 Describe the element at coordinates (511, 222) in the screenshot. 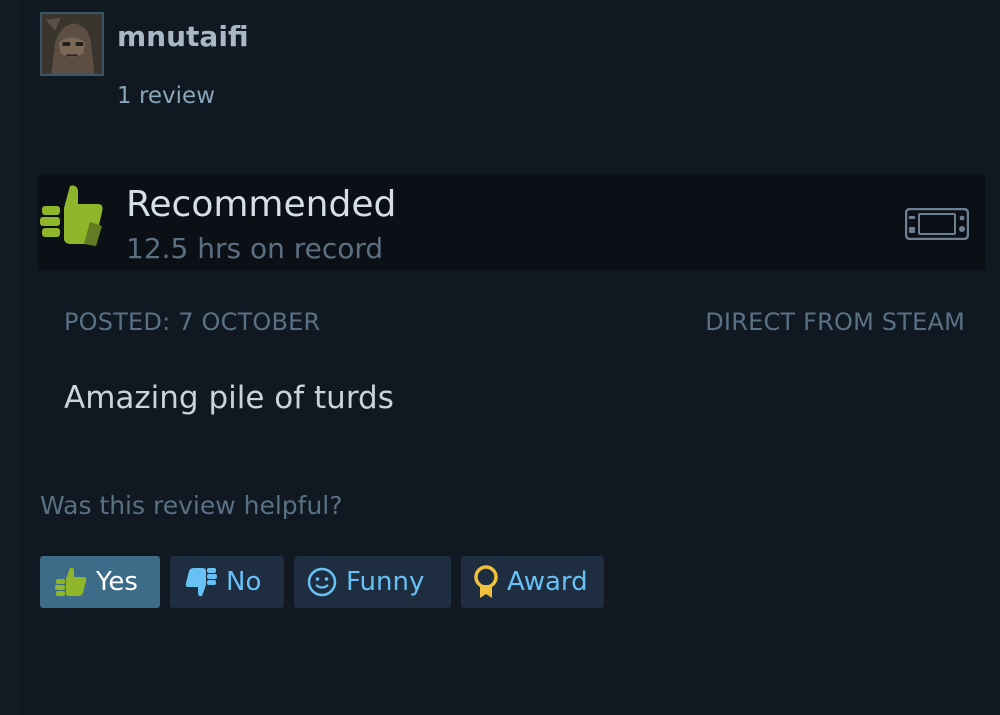

I see `recommendation-bar: Recommended 12.5 hrs on record` at that location.